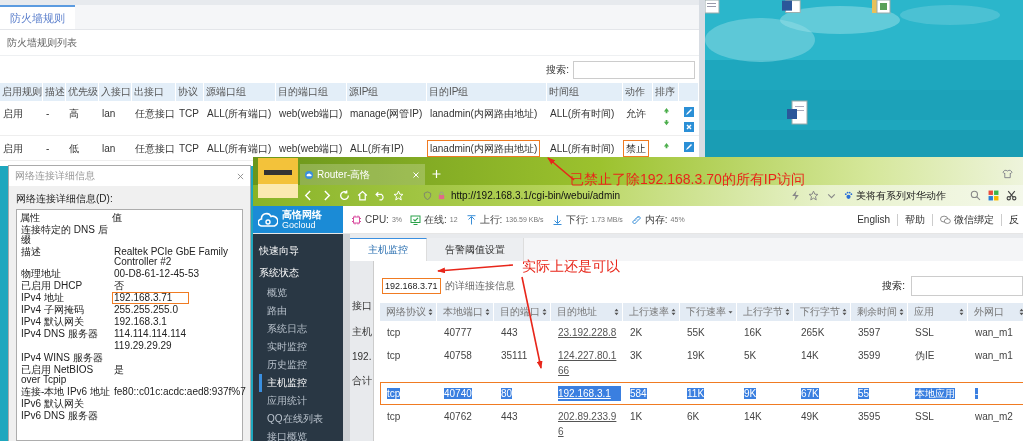  Describe the element at coordinates (636, 355) in the screenshot. I see `table-cell: 3K` at that location.